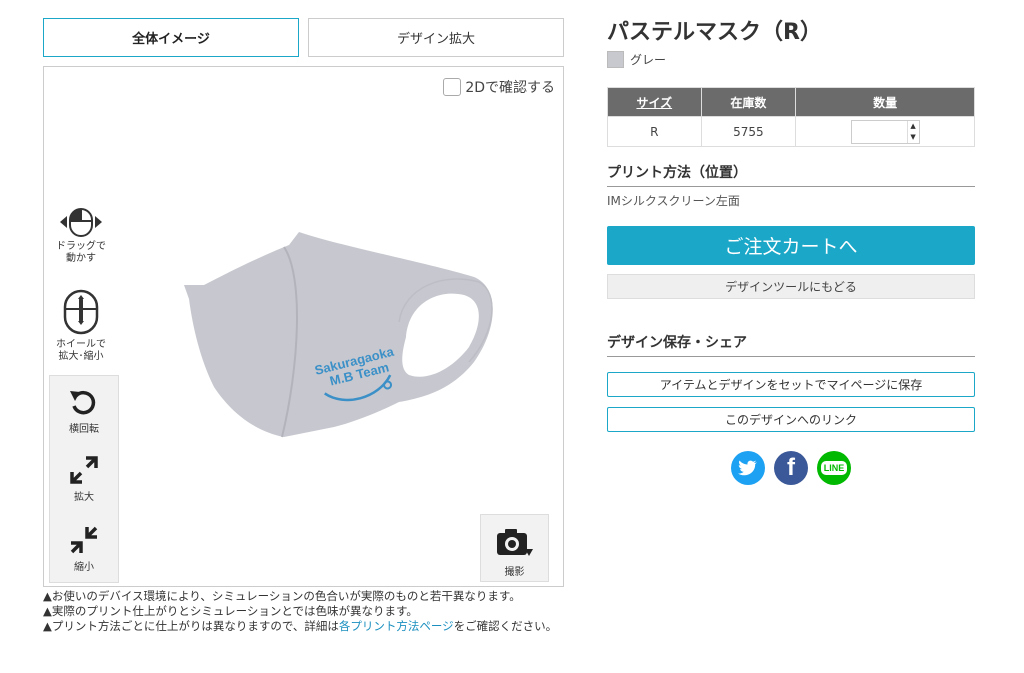  What do you see at coordinates (514, 572) in the screenshot?
I see `screenshot-label: 撮影` at bounding box center [514, 572].